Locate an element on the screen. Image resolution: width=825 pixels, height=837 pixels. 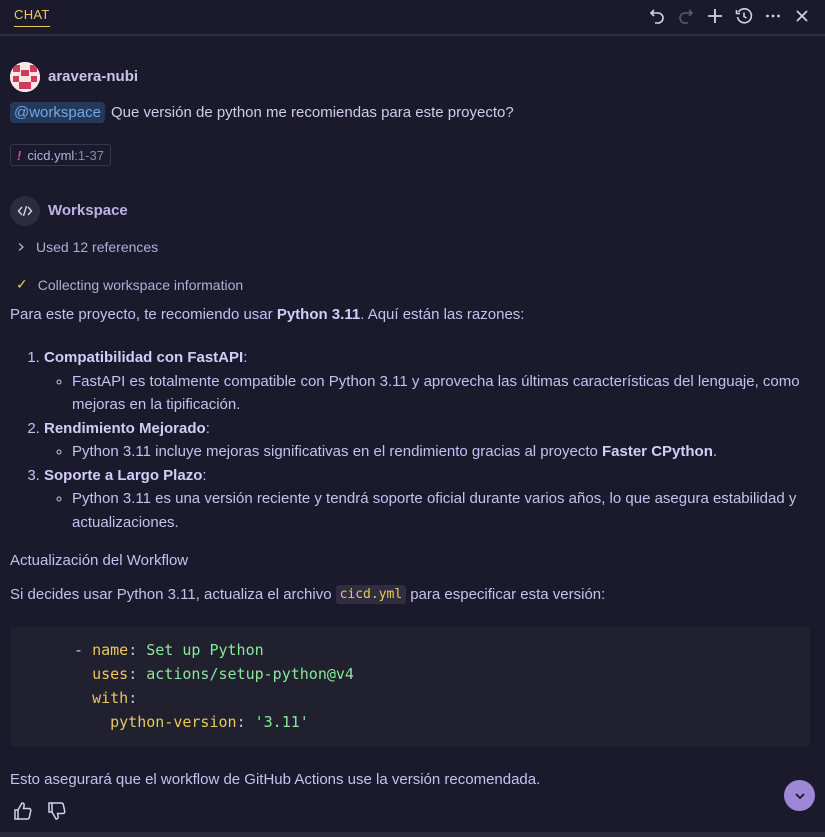
chevron-right-icon is located at coordinates (21, 247).